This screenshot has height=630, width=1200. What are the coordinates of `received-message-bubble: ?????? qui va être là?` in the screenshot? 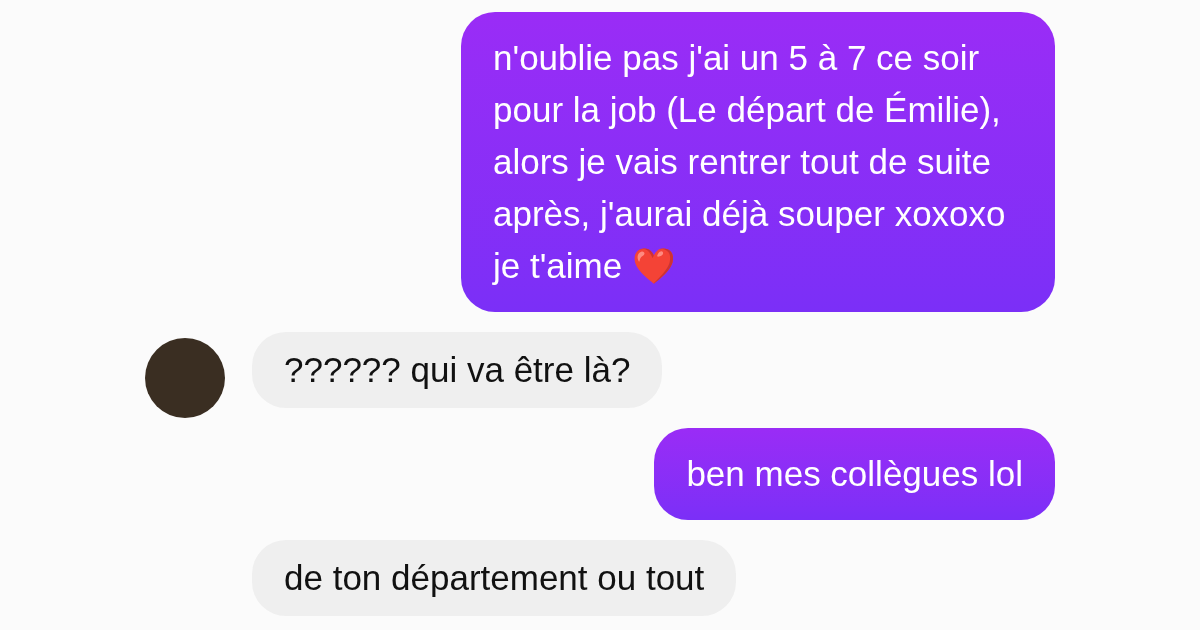 It's located at (457, 370).